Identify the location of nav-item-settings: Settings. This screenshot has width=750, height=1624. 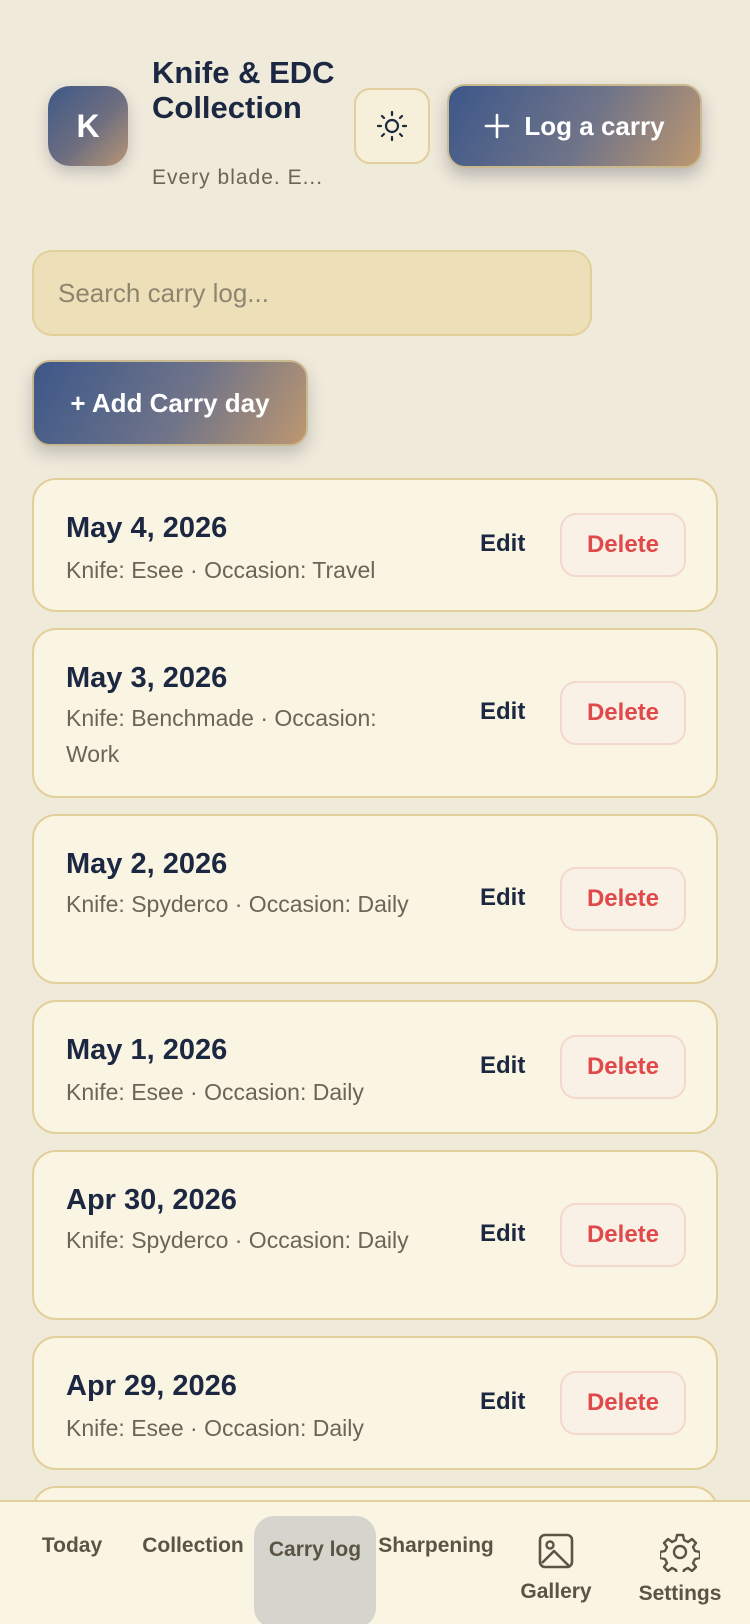
(680, 1569).